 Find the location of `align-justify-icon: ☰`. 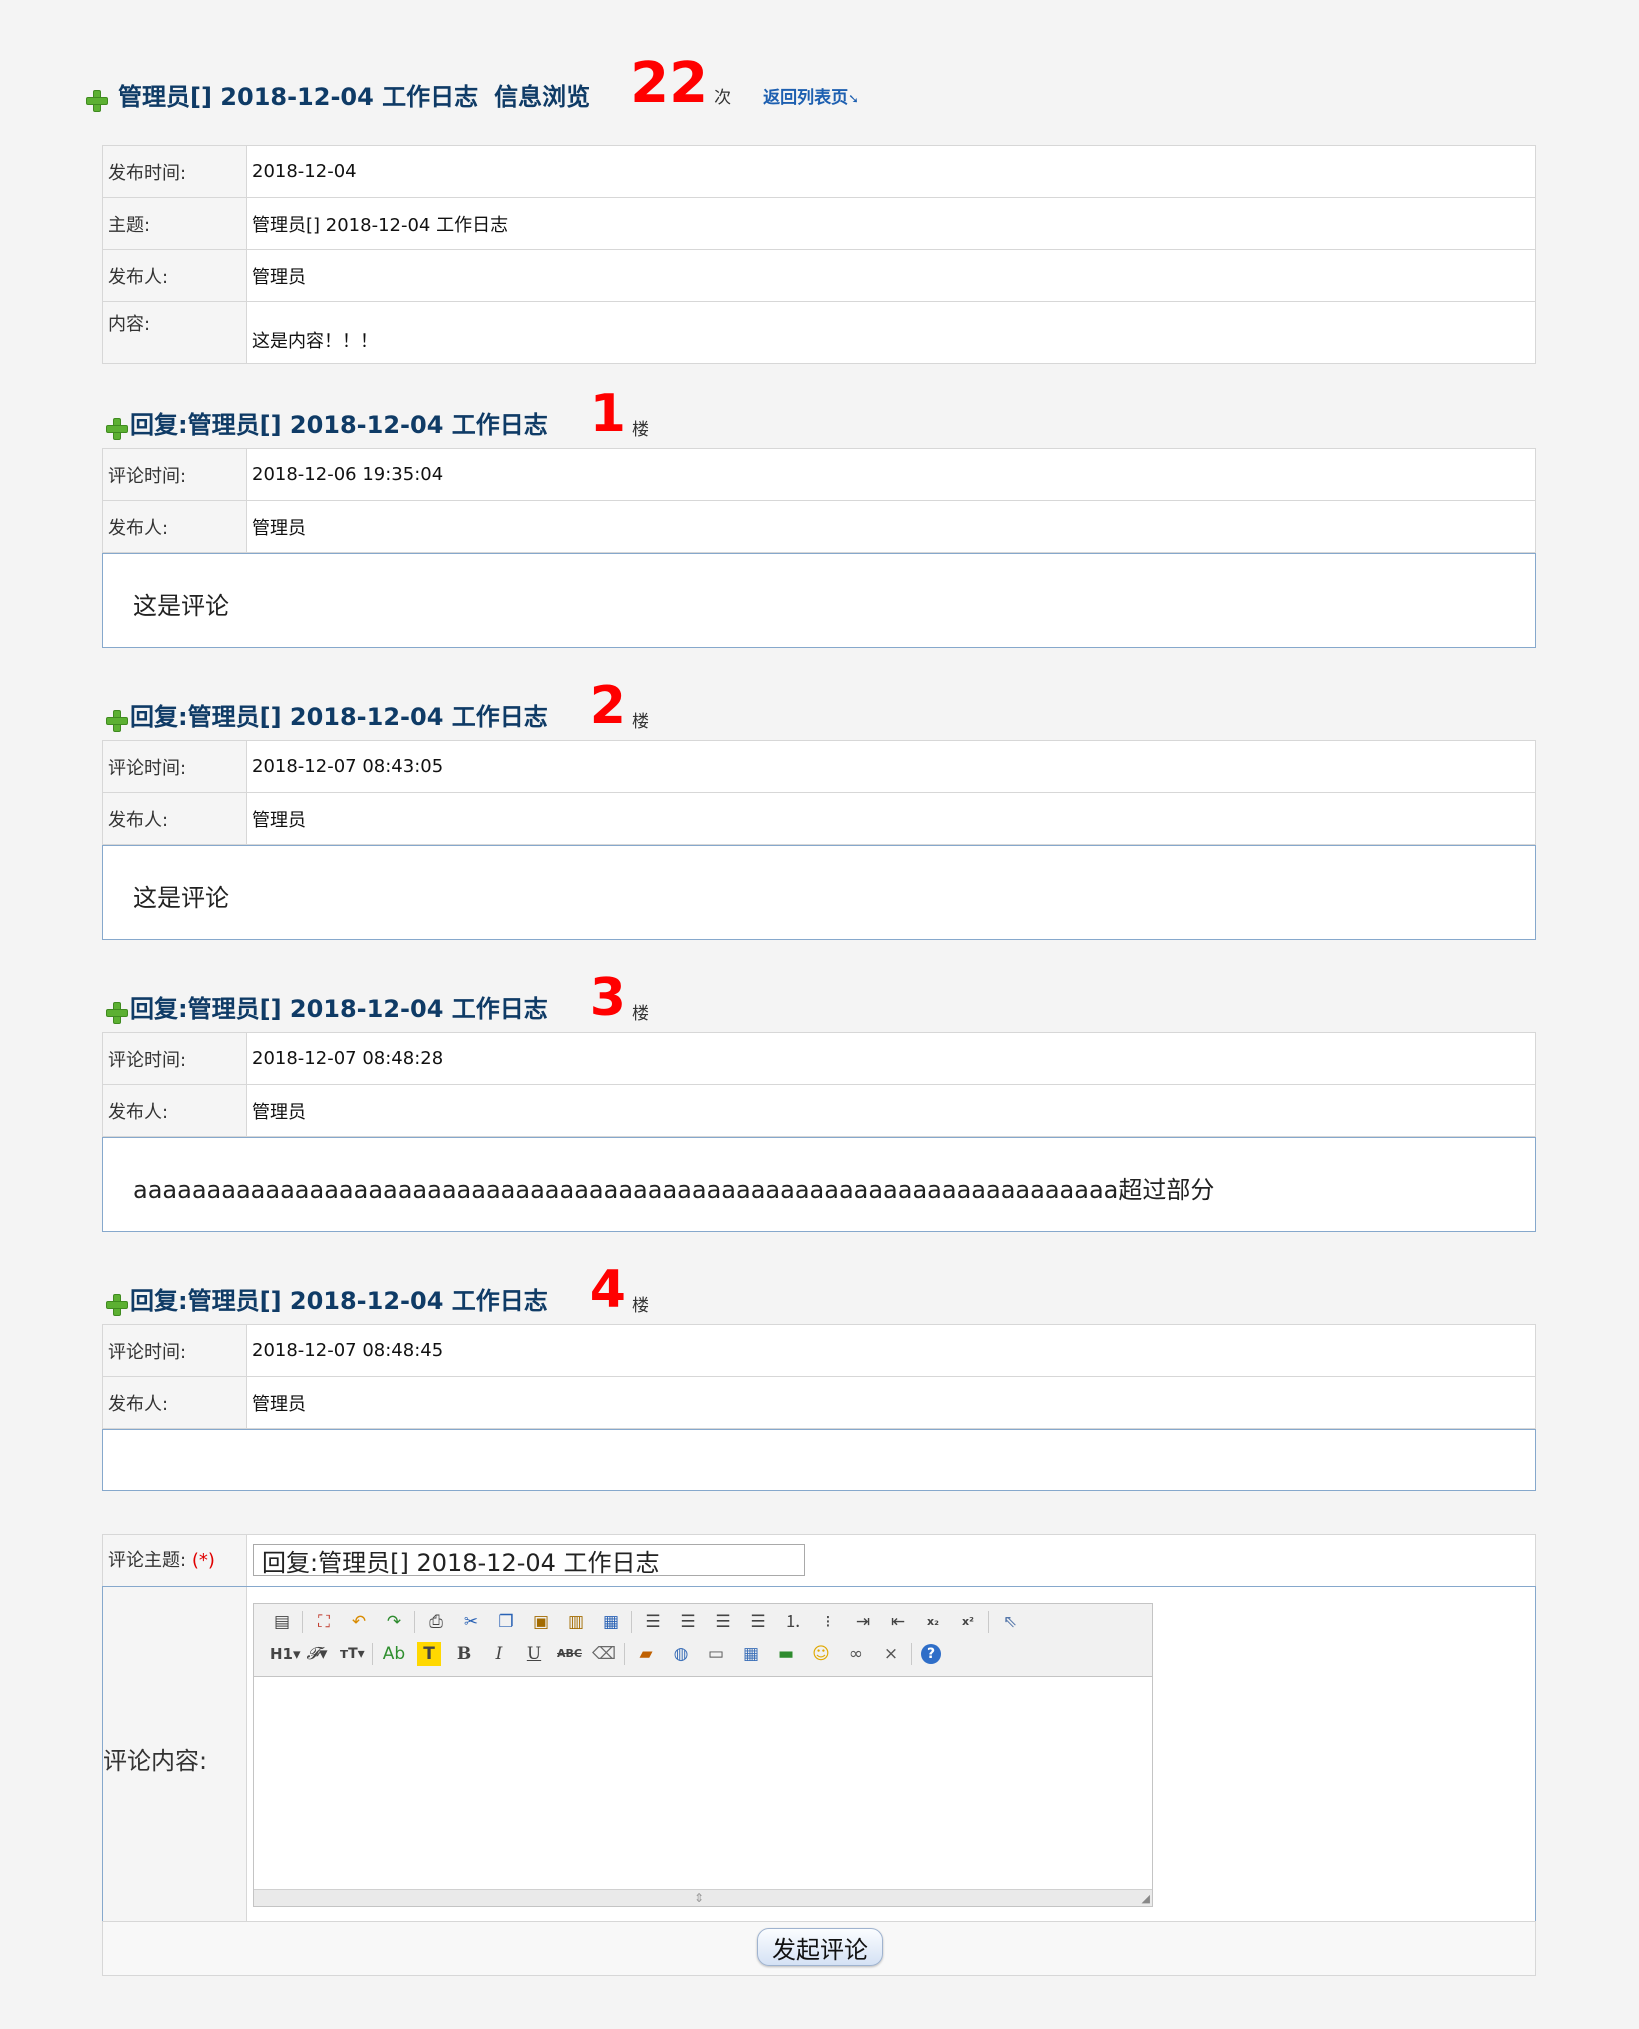

align-justify-icon: ☰ is located at coordinates (758, 1622).